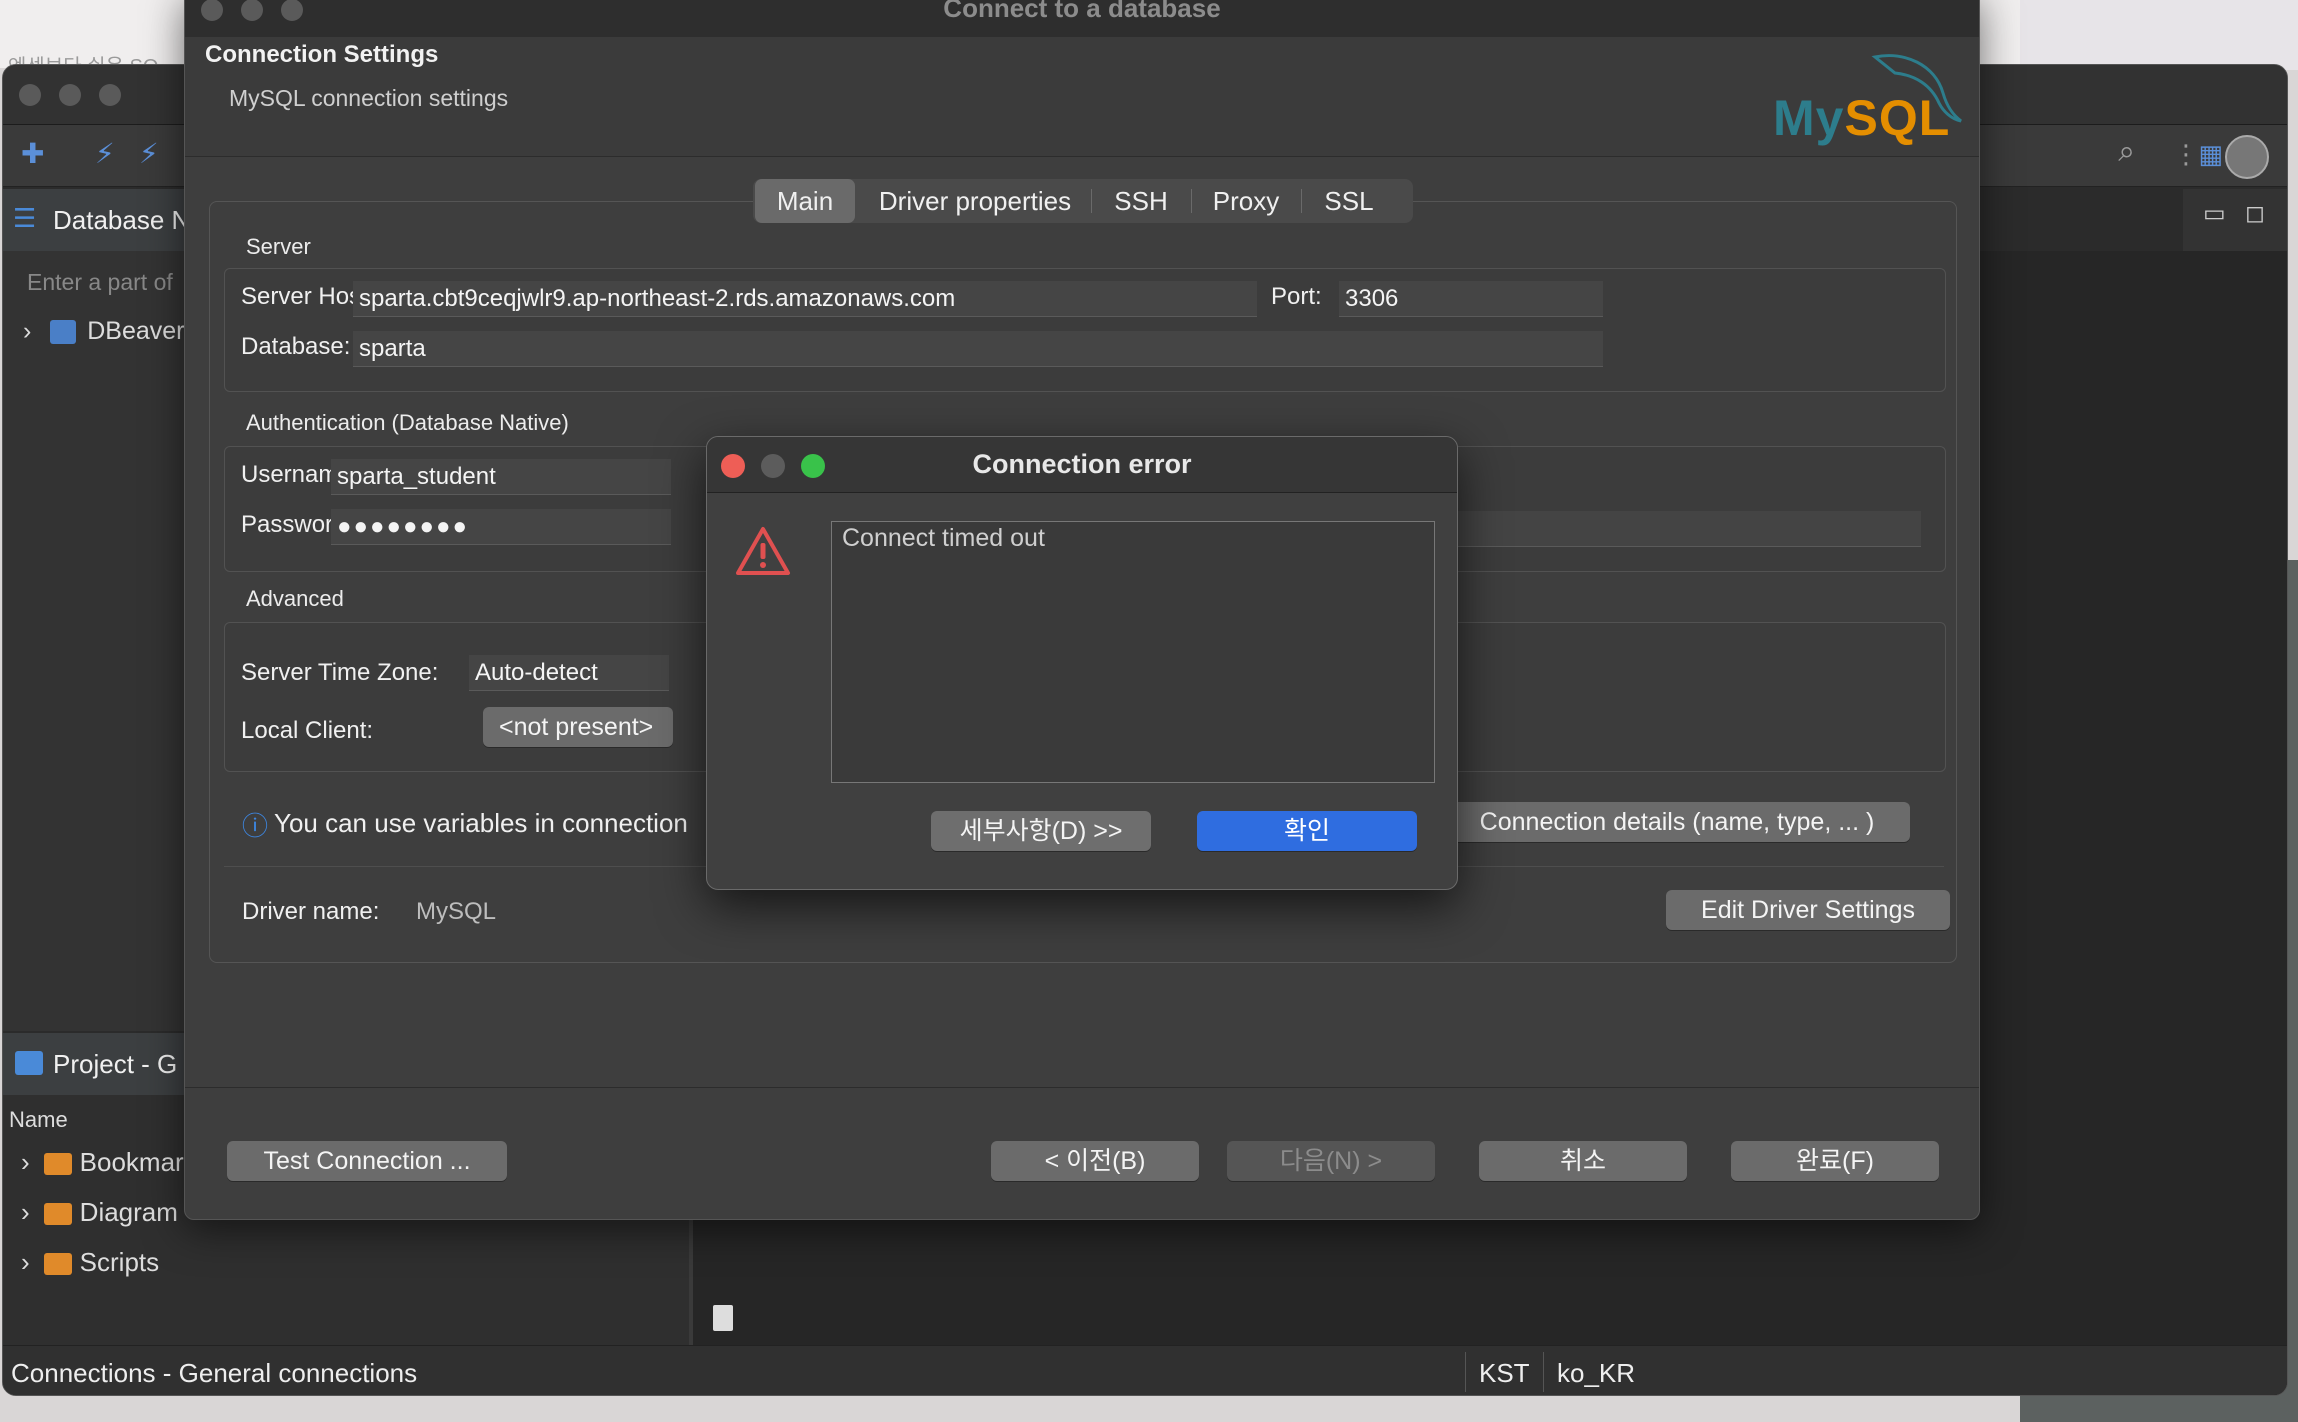 This screenshot has width=2298, height=1422. Describe the element at coordinates (2255, 213) in the screenshot. I see `maximize-panel-icon: ◻` at that location.